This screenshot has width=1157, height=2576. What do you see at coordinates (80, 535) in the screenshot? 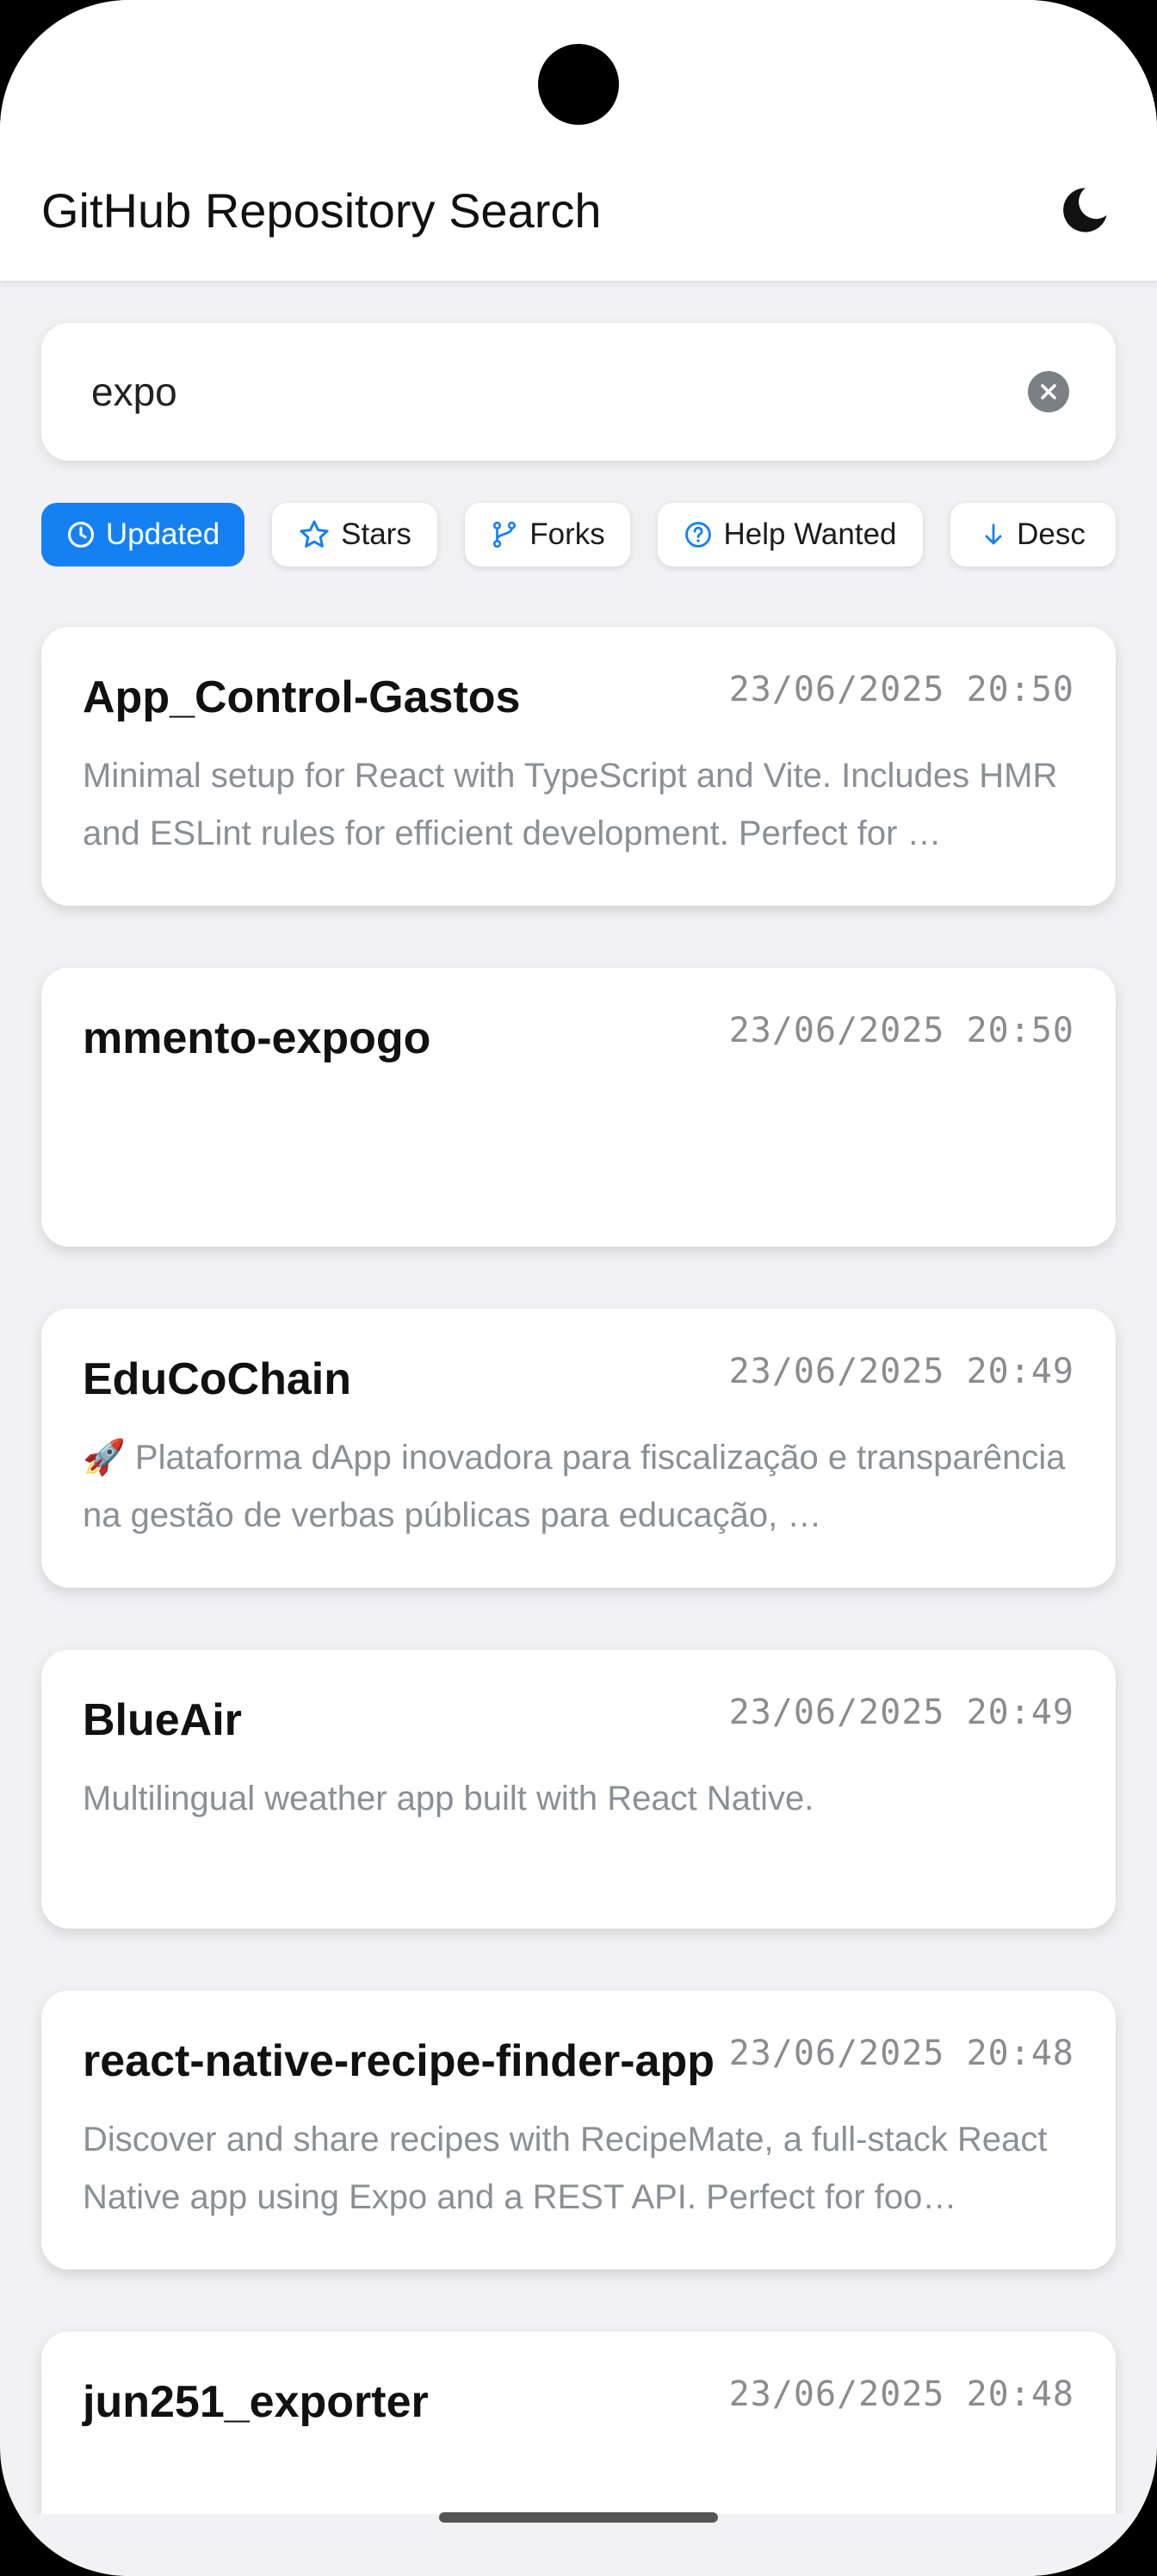
I see `clock-icon` at bounding box center [80, 535].